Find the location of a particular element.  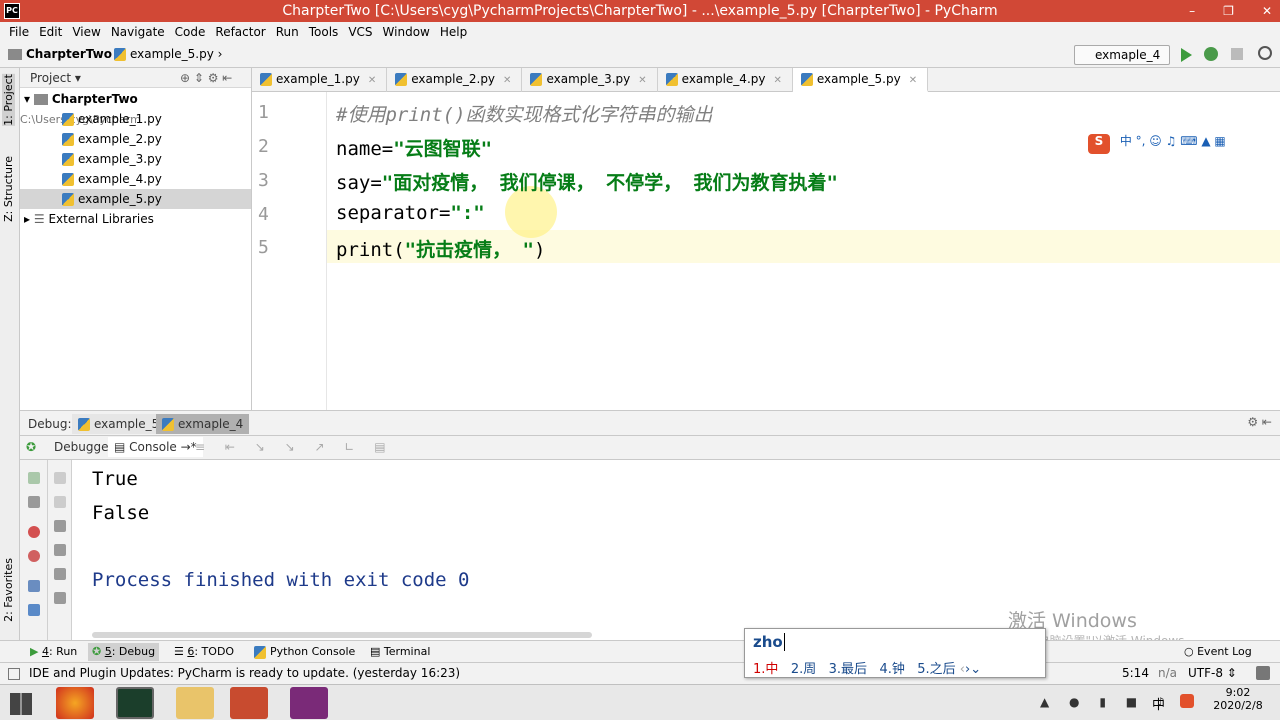

run-config-select: exmaple_4 ▾ is located at coordinates (1122, 62).